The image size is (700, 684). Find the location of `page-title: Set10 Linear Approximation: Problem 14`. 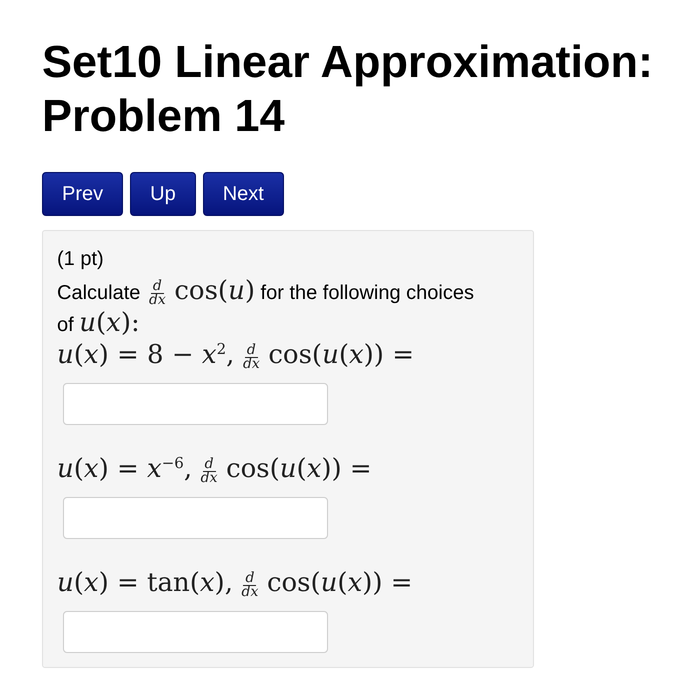

page-title: Set10 Linear Approximation: Problem 14 is located at coordinates (348, 89).